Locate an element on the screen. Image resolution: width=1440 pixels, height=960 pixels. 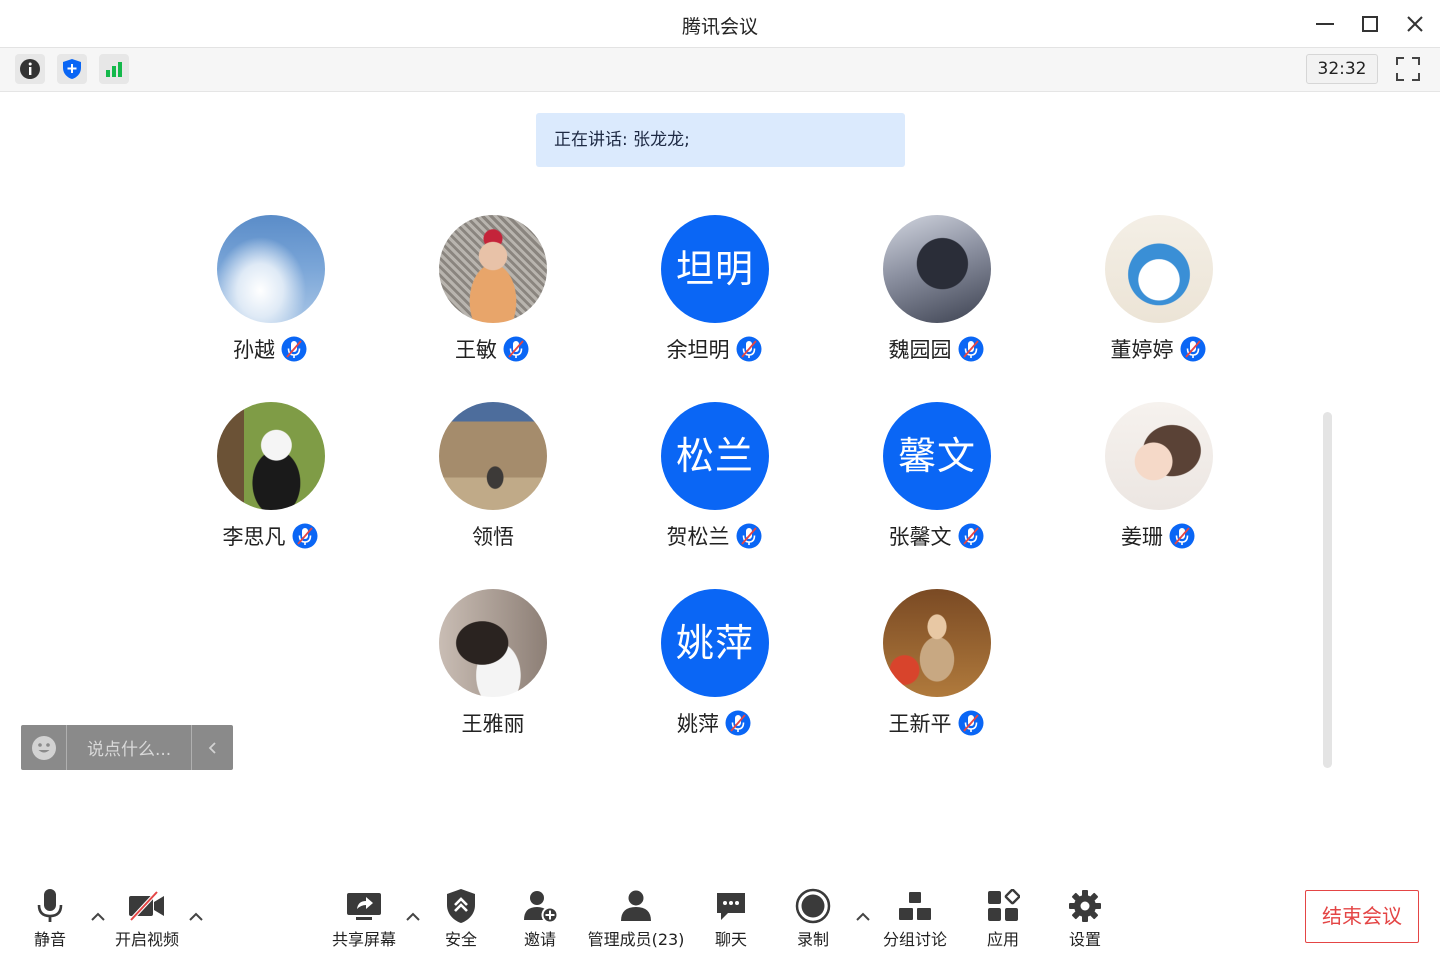
collapse-chat-button is located at coordinates (212, 747).